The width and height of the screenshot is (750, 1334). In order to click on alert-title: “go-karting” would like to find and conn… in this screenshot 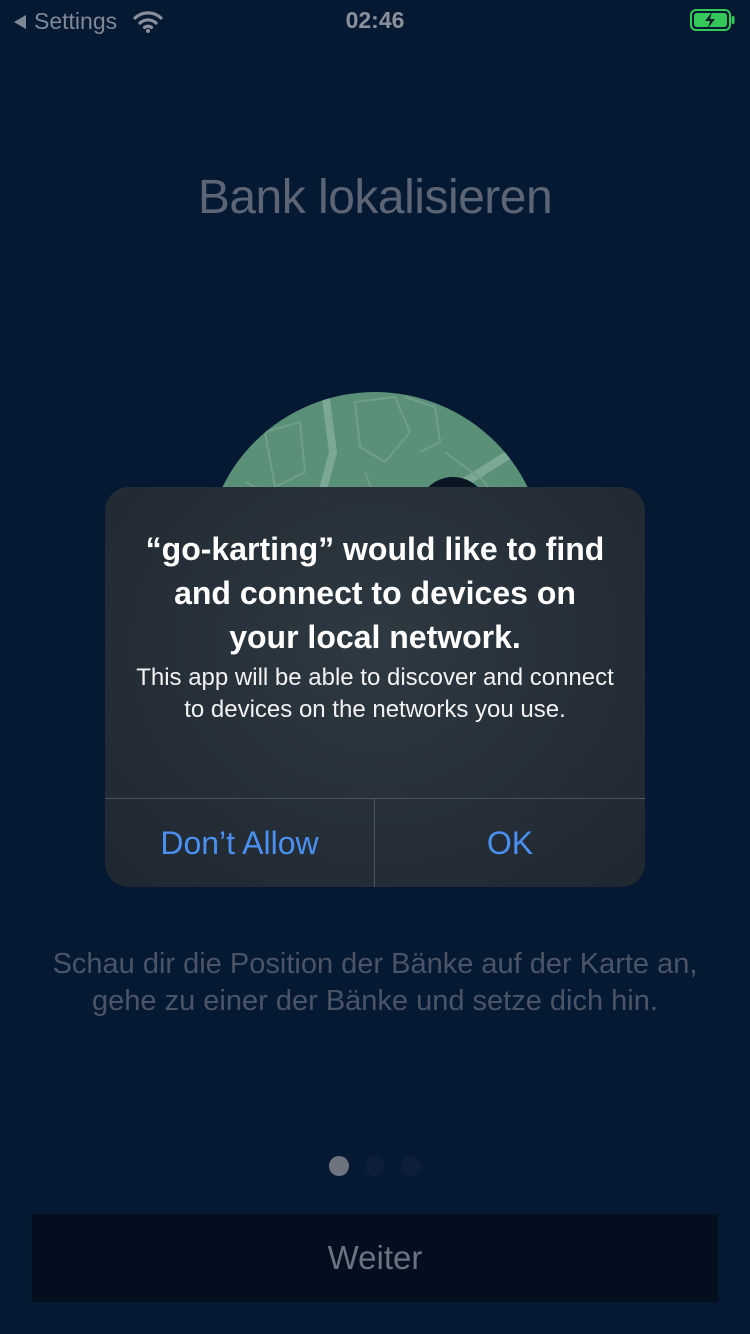, I will do `click(375, 593)`.